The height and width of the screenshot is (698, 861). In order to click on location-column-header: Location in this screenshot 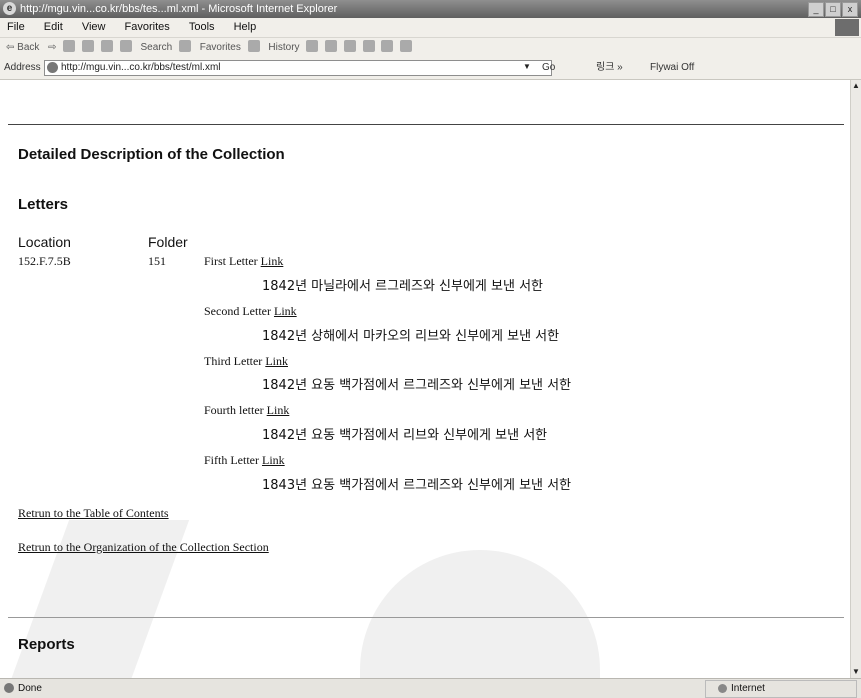, I will do `click(44, 242)`.